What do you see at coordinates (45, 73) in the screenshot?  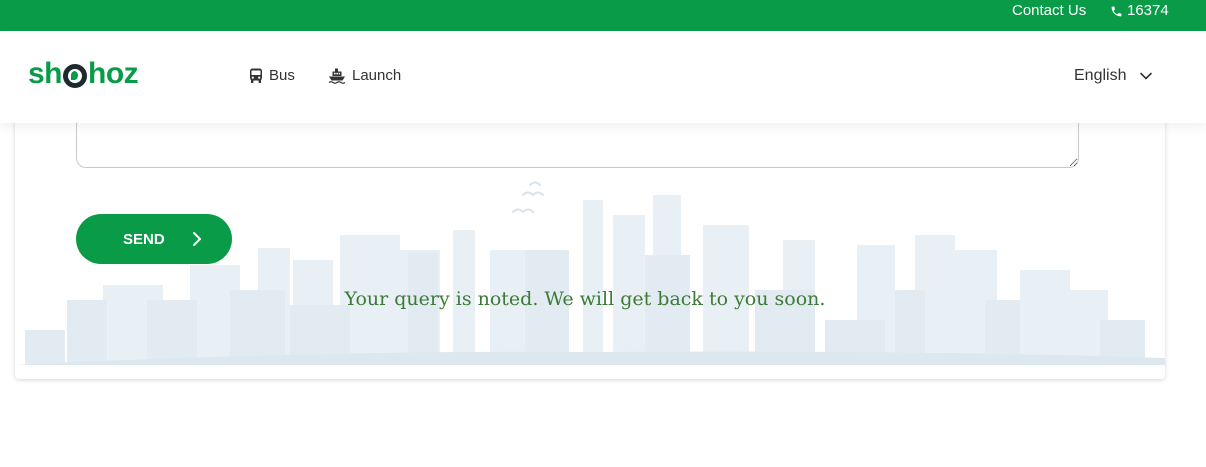 I see `logo-text-start: sh` at bounding box center [45, 73].